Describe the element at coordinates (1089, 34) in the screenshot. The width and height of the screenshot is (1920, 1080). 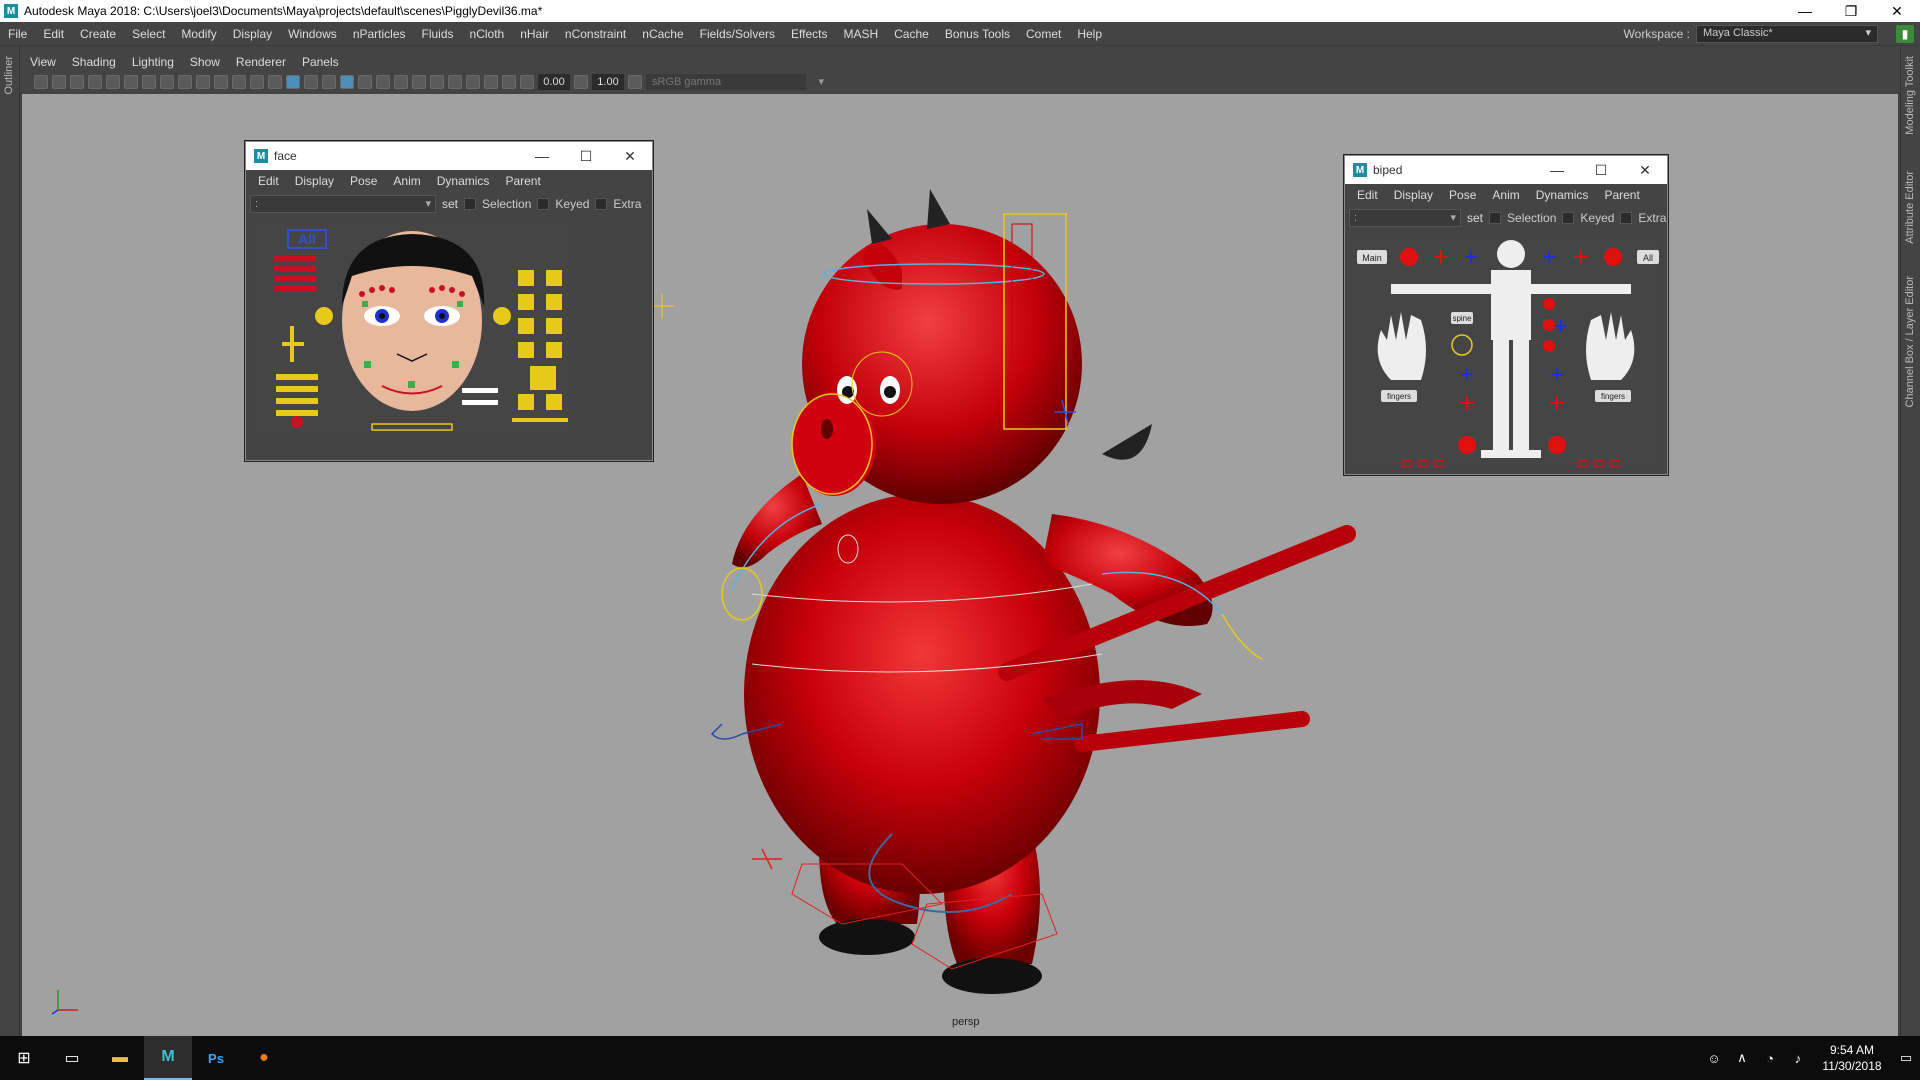
I see `menu-help: Help` at that location.